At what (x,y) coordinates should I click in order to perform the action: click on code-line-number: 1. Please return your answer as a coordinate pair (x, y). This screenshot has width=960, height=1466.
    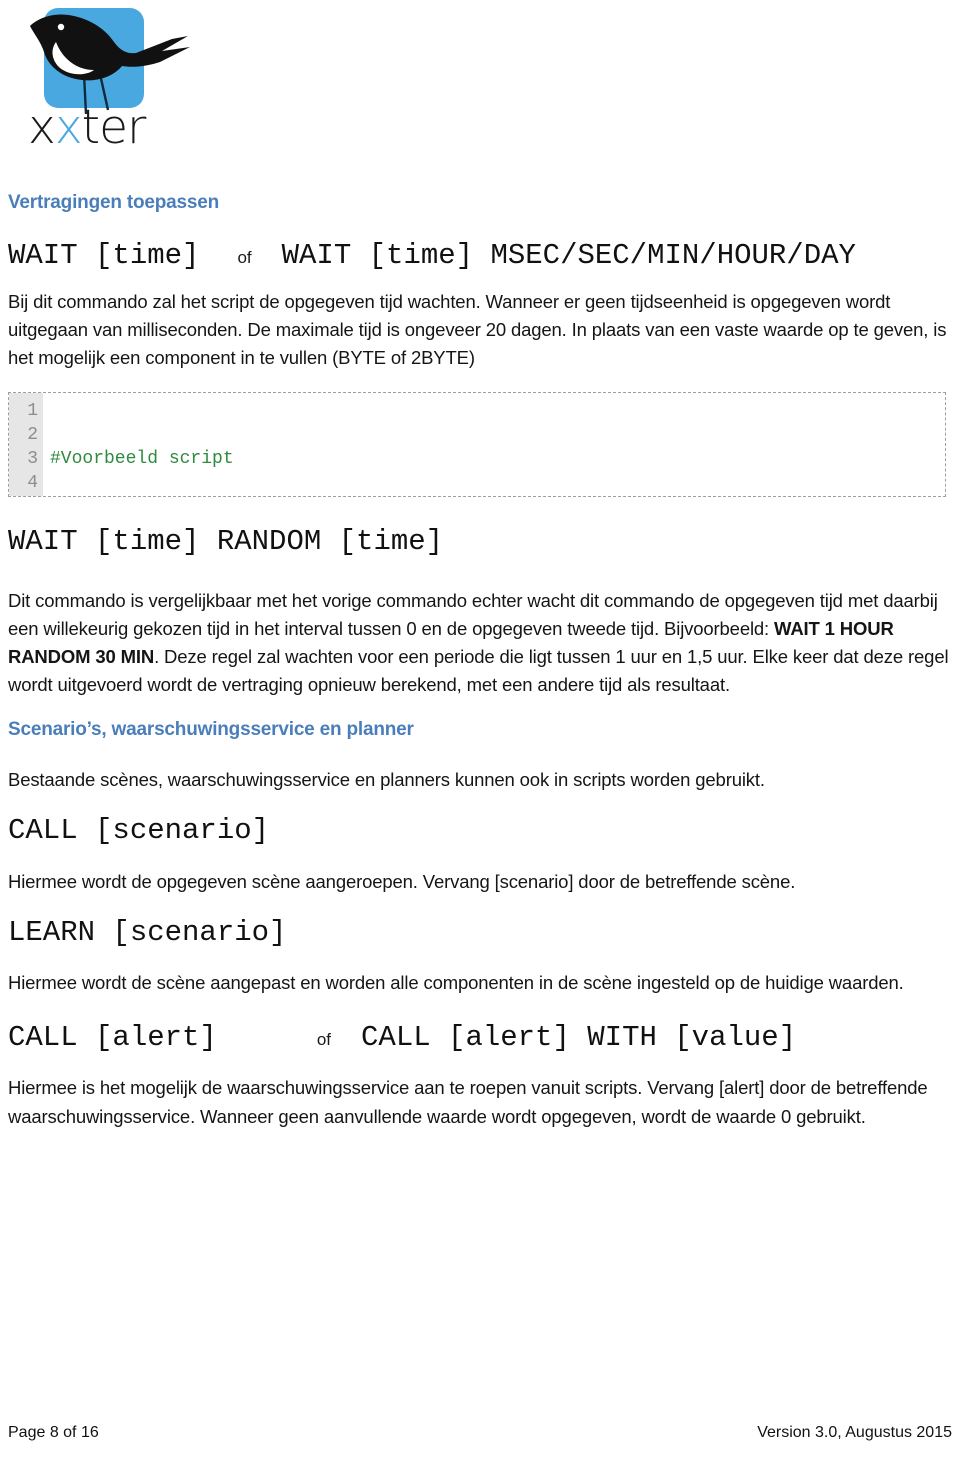
    Looking at the image, I should click on (32, 411).